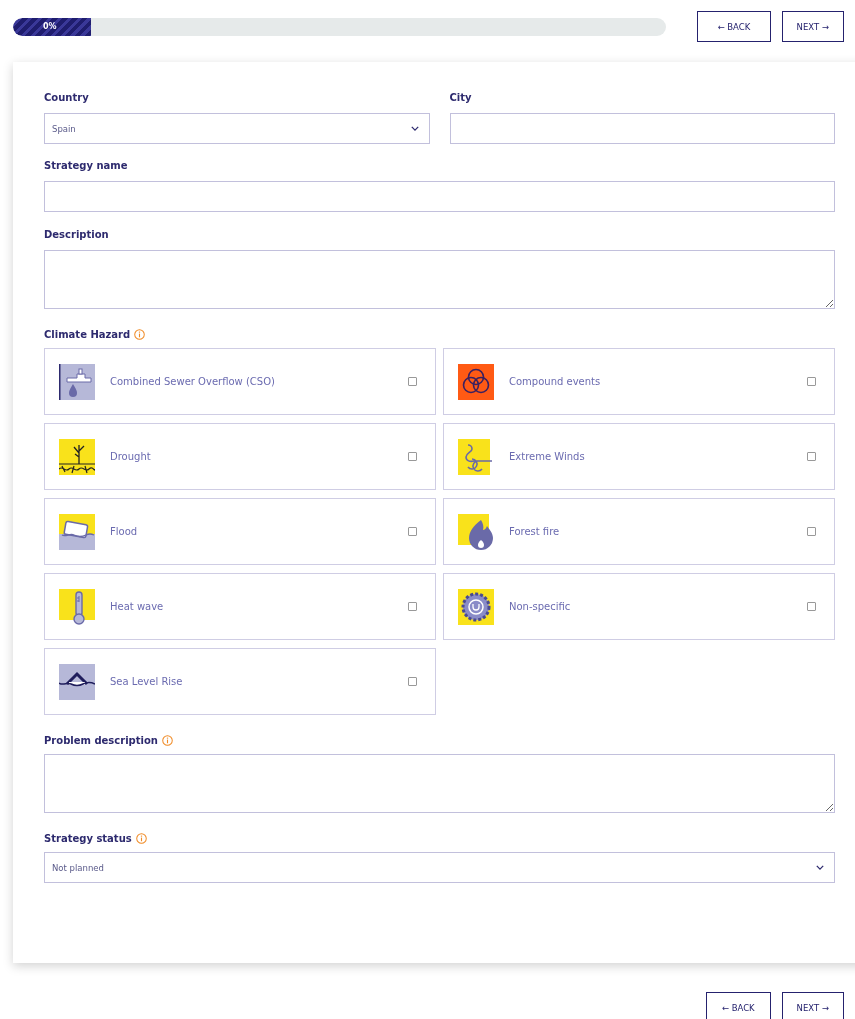  I want to click on hazard-option: Forest fire, so click(639, 531).